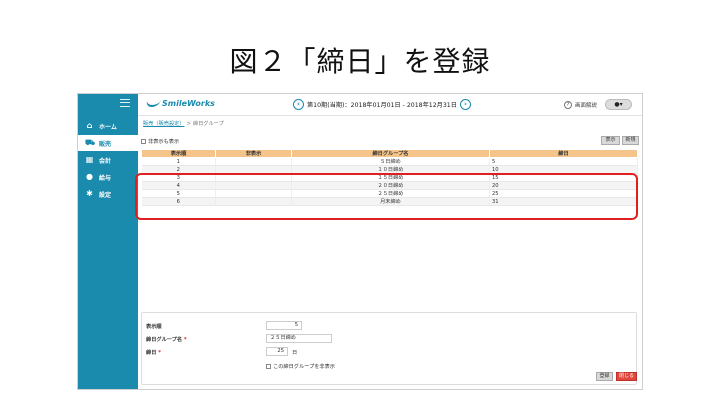 This screenshot has height=405, width=720. I want to click on breadcrumb-parent-link: 販売（販売設定）, so click(164, 124).